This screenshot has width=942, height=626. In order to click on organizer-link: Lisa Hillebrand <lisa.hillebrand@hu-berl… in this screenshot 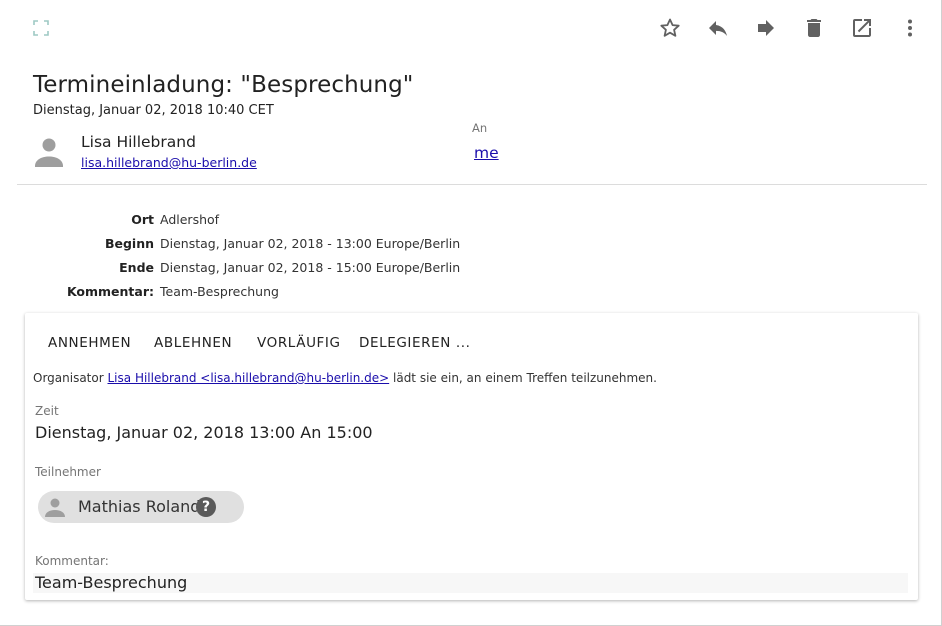, I will do `click(249, 378)`.